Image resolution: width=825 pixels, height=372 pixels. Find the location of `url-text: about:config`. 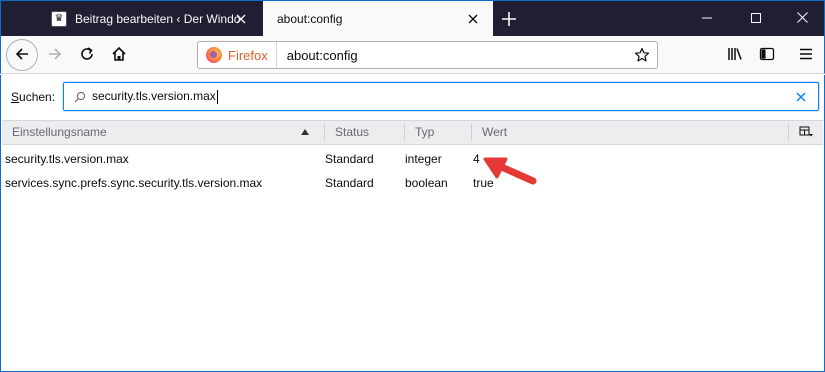

url-text: about:config is located at coordinates (322, 55).